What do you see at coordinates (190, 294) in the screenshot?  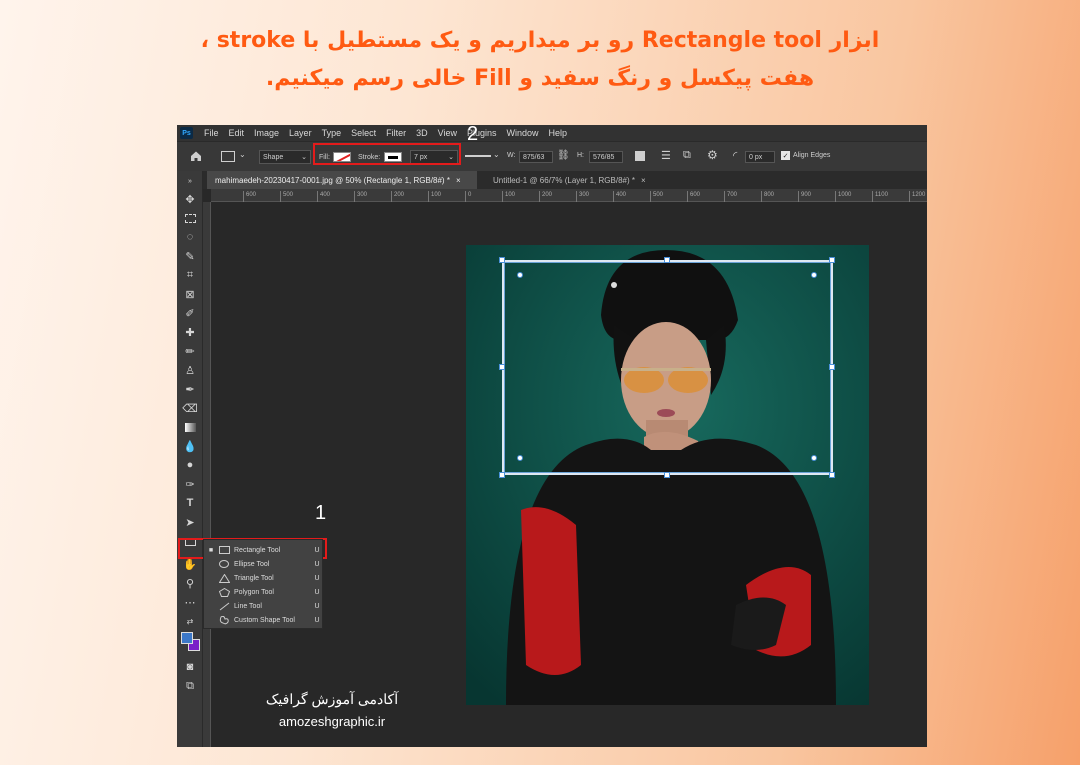 I see `frame-tool-icon: ⊠` at bounding box center [190, 294].